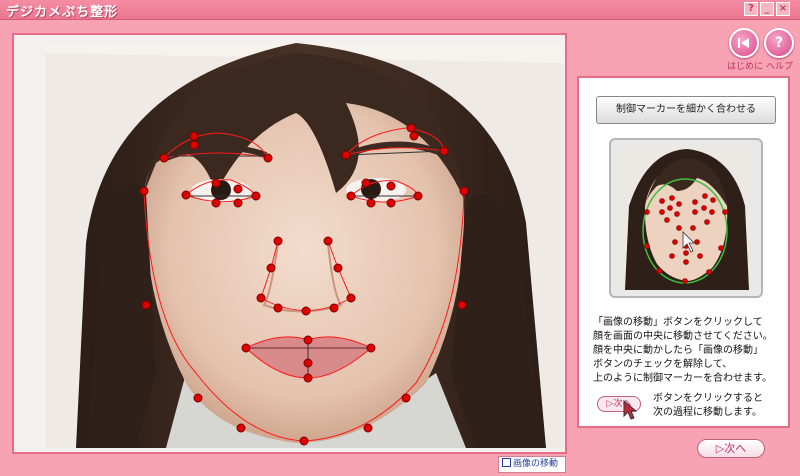  Describe the element at coordinates (506, 462) in the screenshot. I see `checkbox-box` at that location.